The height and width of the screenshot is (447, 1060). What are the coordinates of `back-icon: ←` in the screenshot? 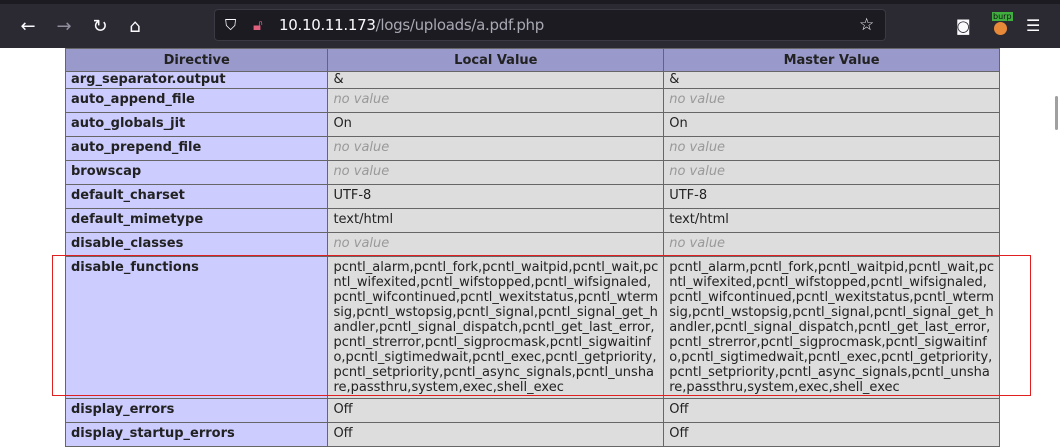 It's located at (28, 26).